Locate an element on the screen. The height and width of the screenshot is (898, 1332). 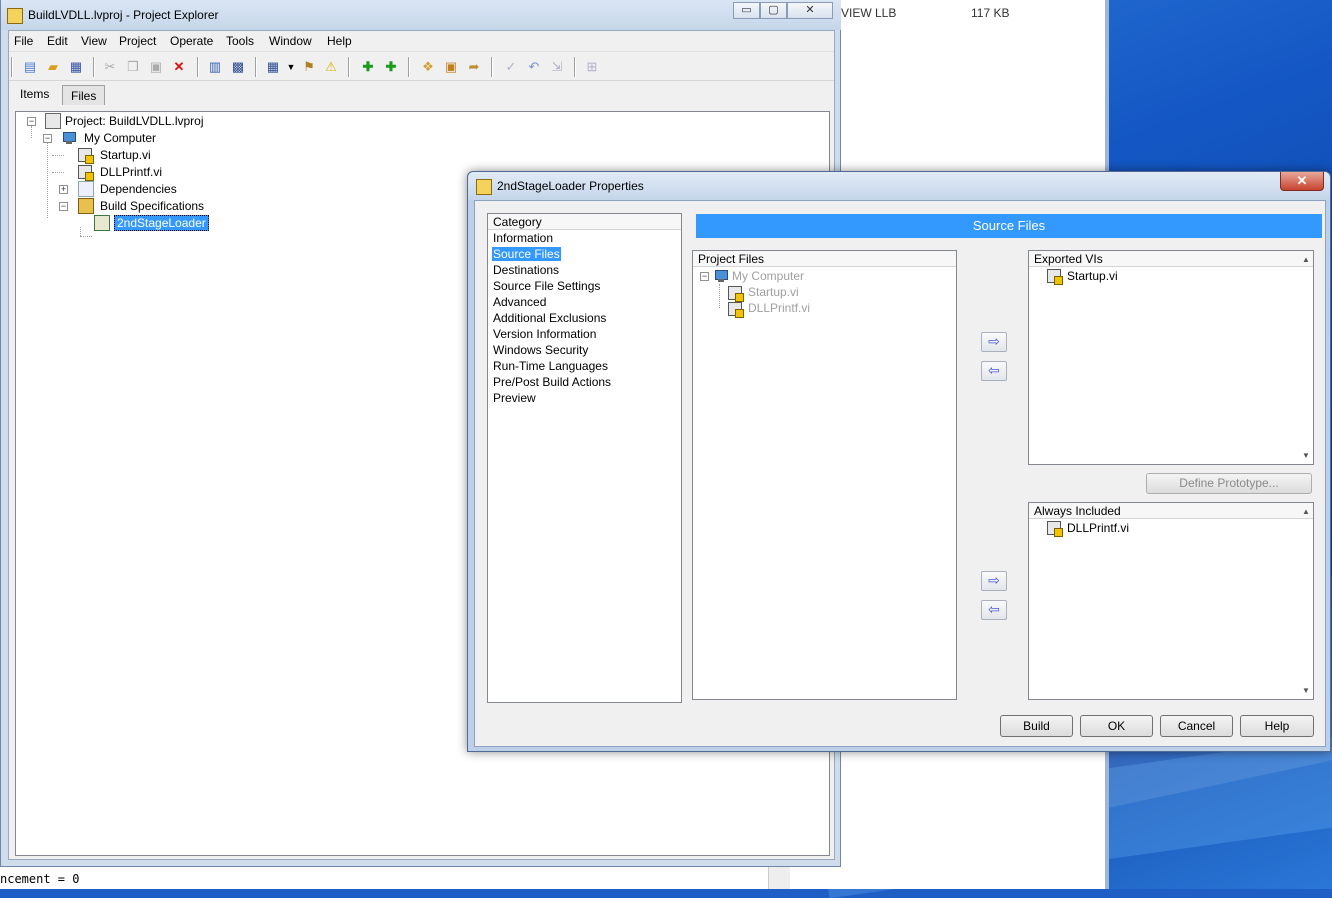
tree-item-label: Startup.vi is located at coordinates (125, 155).